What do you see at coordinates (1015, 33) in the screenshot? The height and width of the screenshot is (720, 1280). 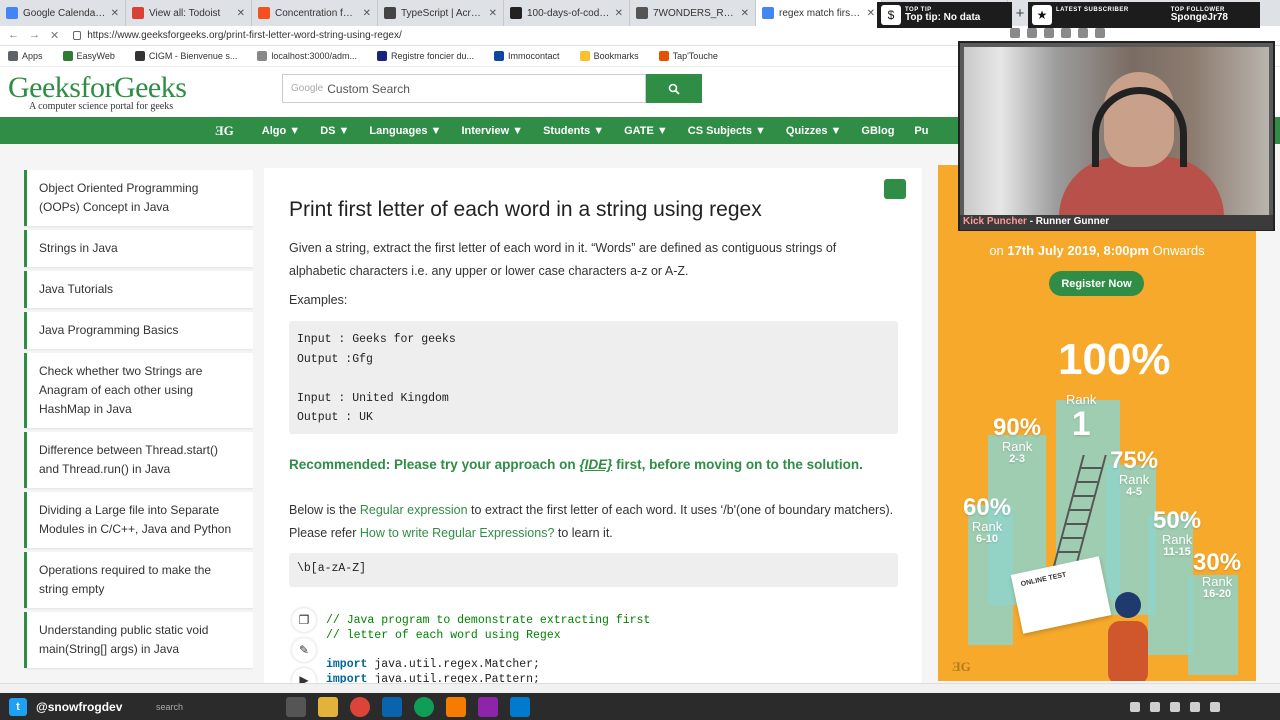 I see `zoom-icon` at bounding box center [1015, 33].